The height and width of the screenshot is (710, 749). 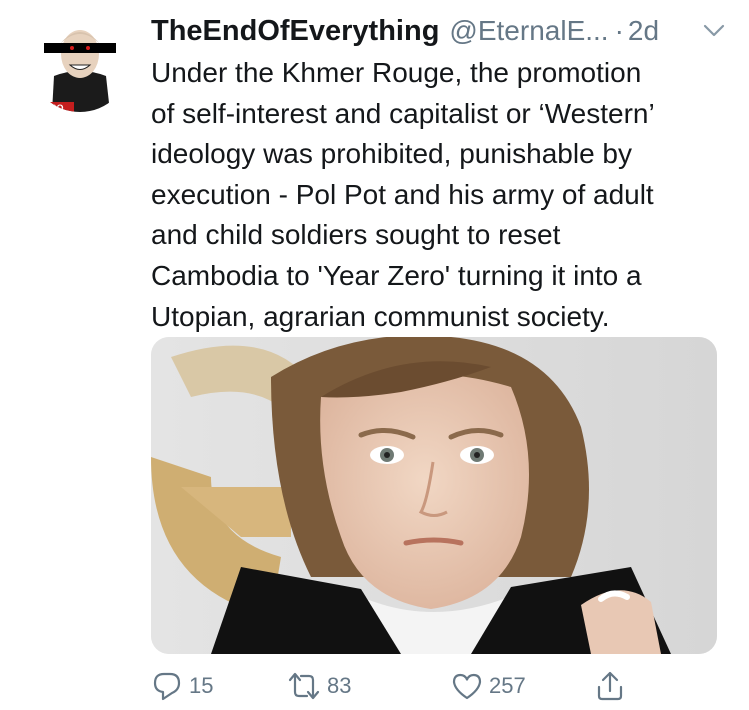 I want to click on reply-count: 15, so click(x=201, y=685).